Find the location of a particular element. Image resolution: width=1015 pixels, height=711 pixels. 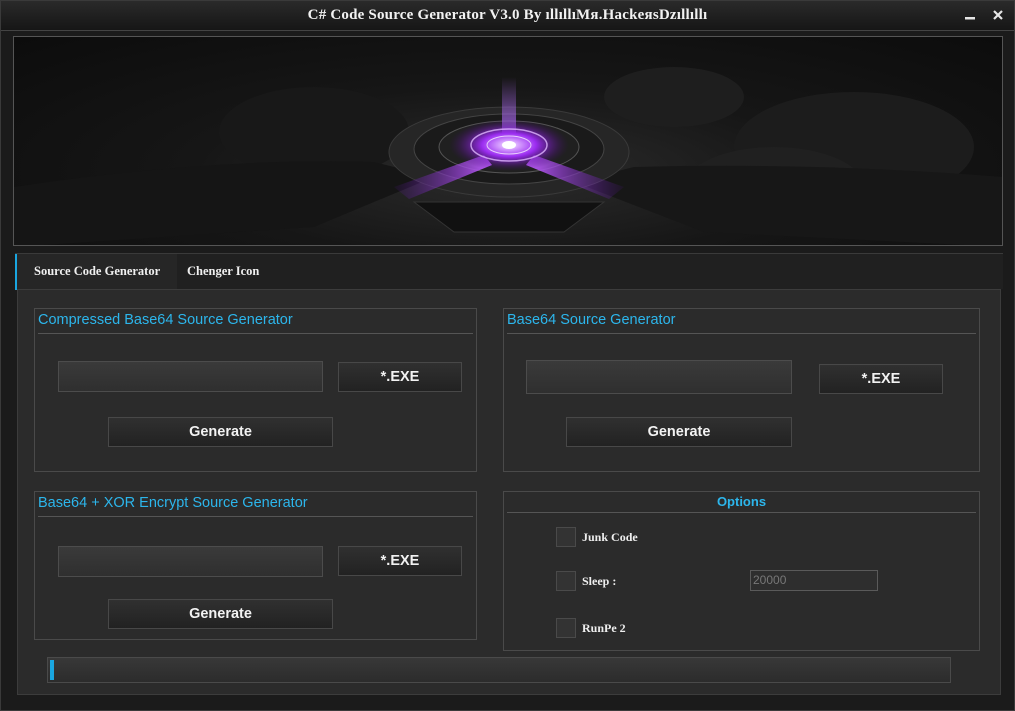

base64-group: Base64 Source Generator *.EXE Generate is located at coordinates (741, 390).